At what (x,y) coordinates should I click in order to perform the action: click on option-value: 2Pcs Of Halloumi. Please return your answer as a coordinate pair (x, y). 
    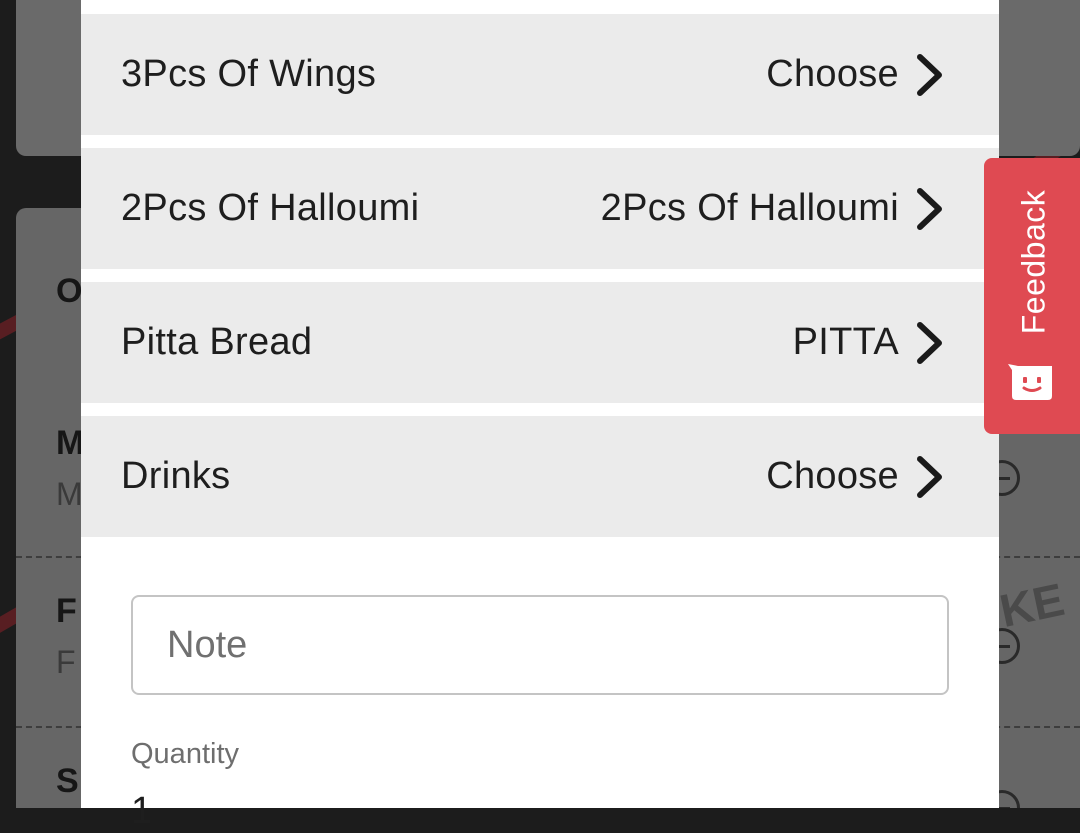
    Looking at the image, I should click on (749, 208).